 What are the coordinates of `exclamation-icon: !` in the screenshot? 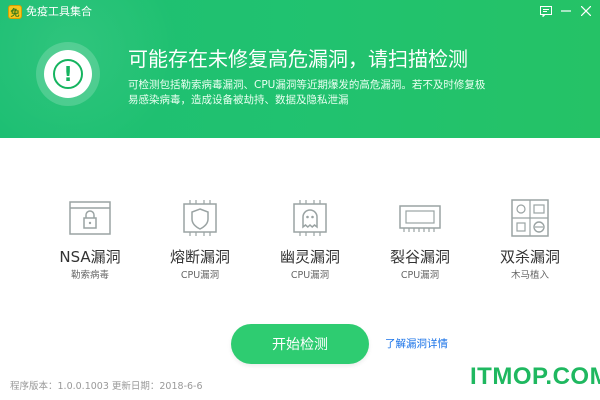 It's located at (68, 74).